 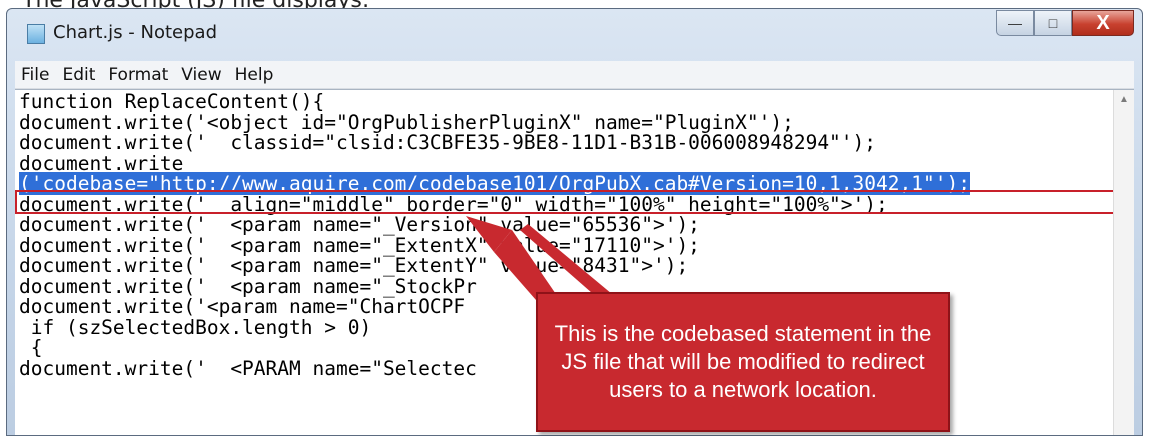 I want to click on code-line: function ReplaceContent(){, so click(x=172, y=101).